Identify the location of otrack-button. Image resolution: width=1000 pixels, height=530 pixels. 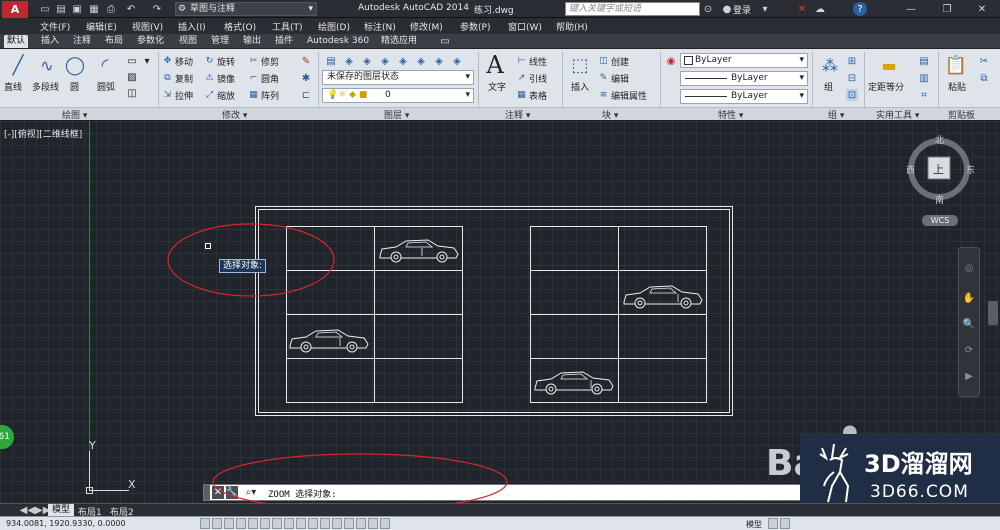
(289, 523).